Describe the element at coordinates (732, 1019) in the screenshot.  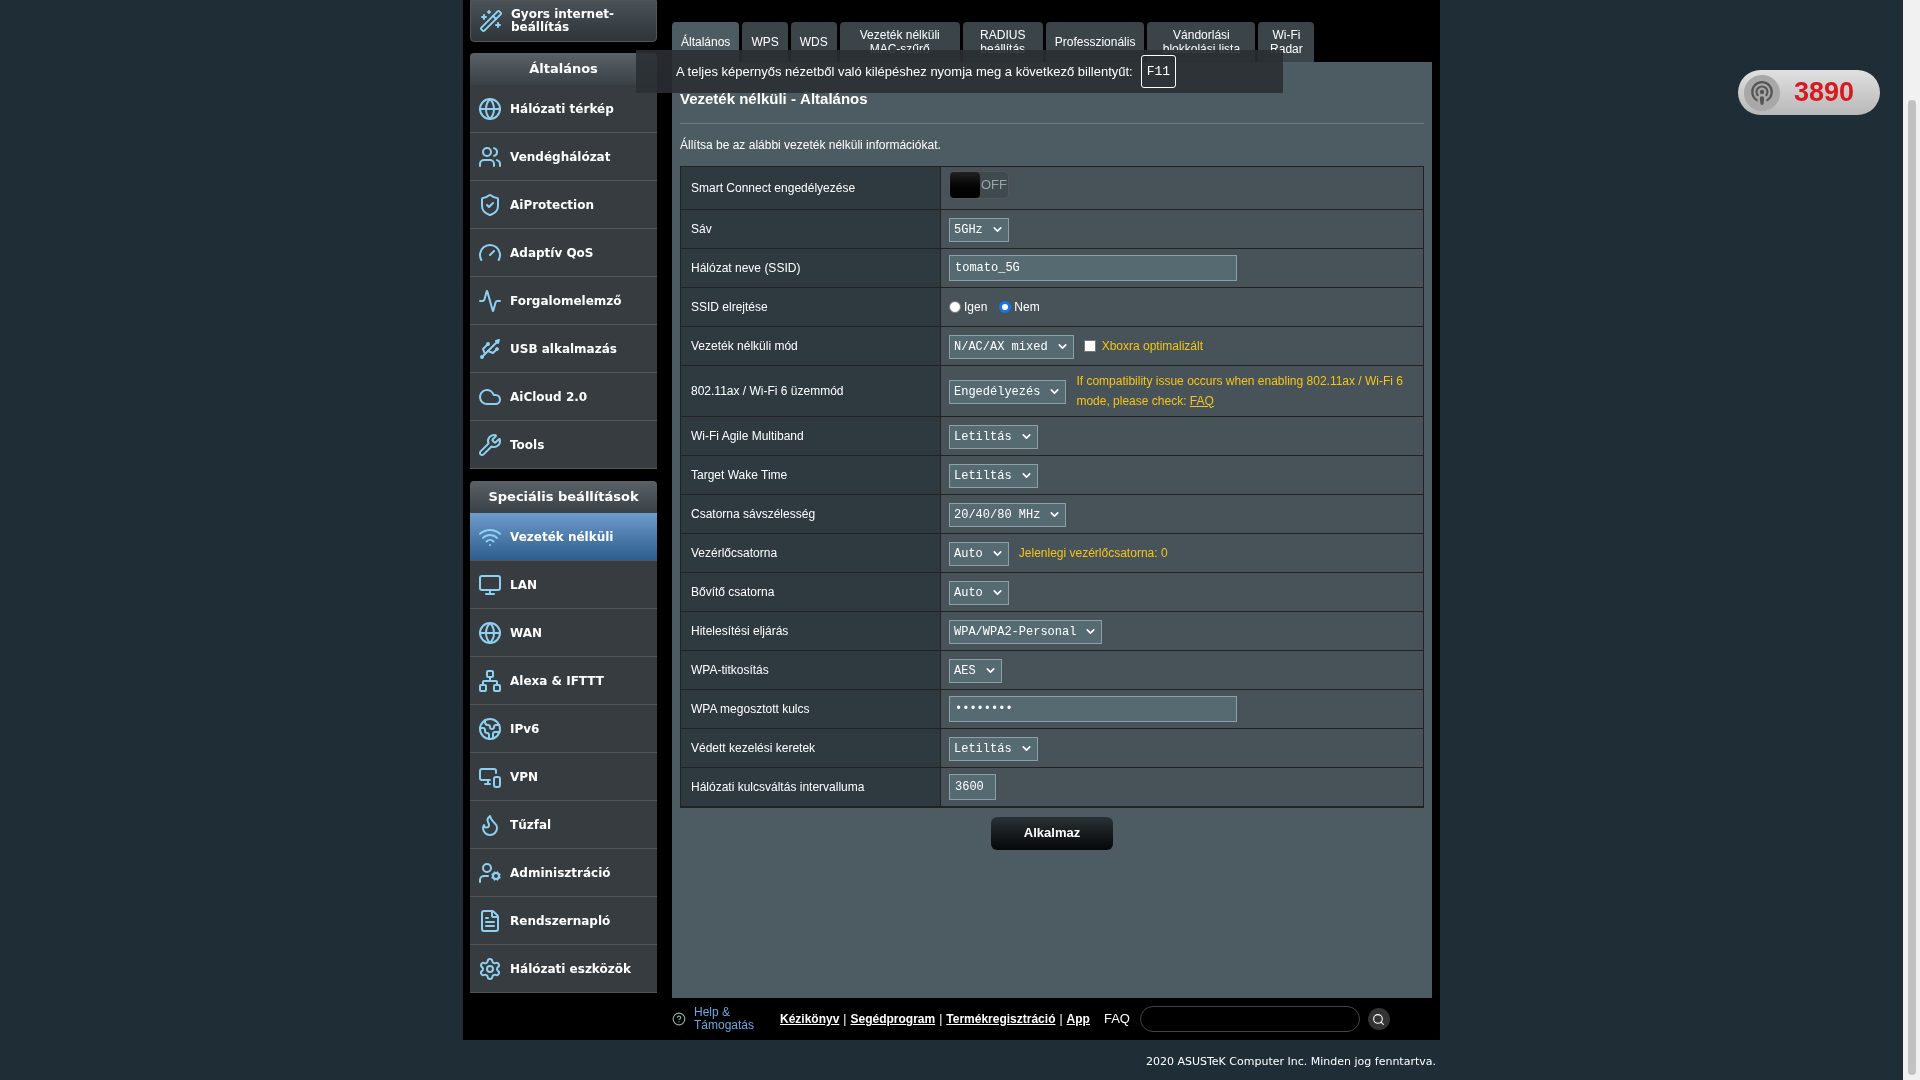
I see `help-link: Help & Támogatás` at that location.